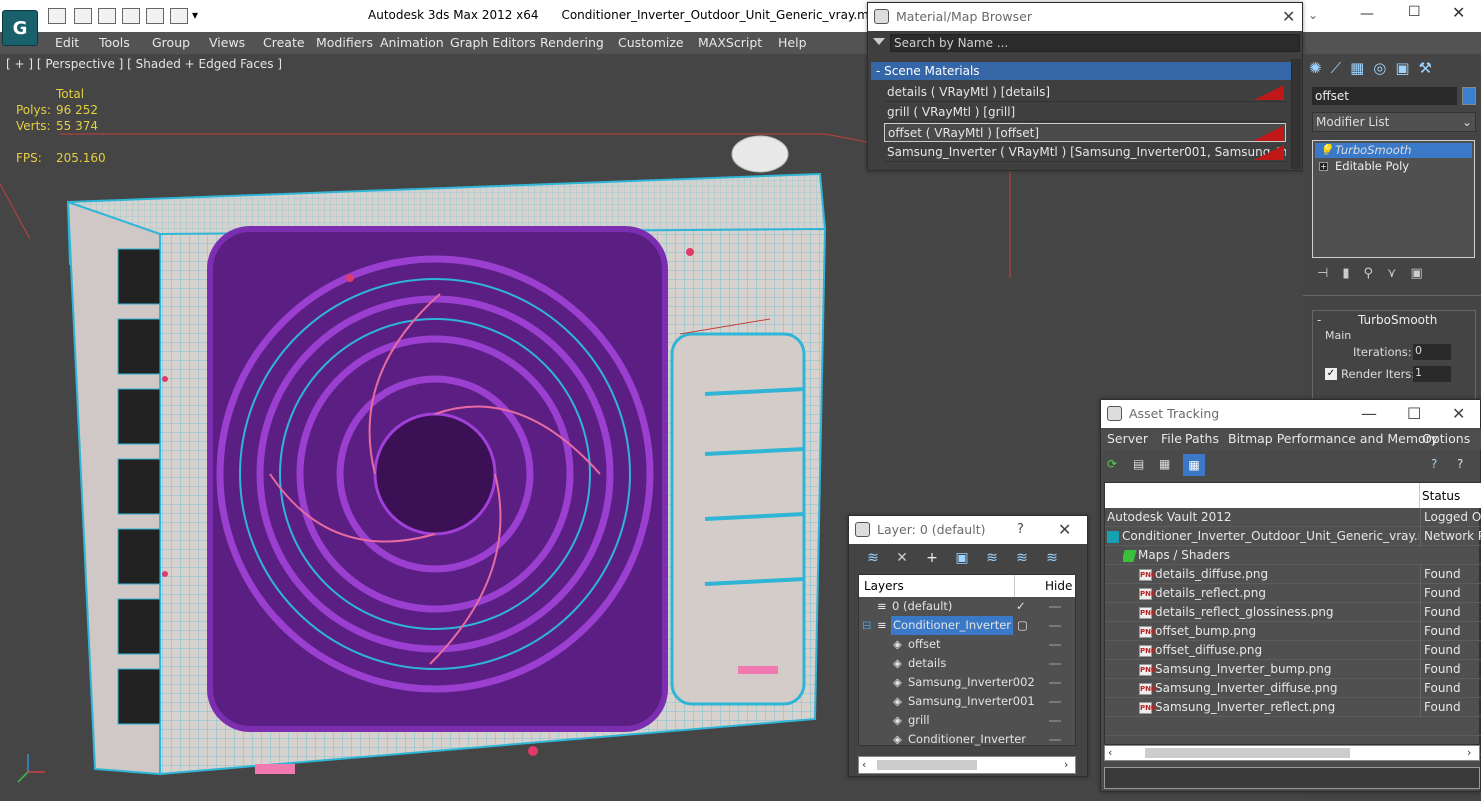  What do you see at coordinates (1397, 320) in the screenshot?
I see `rollout-title: TurboSmooth` at bounding box center [1397, 320].